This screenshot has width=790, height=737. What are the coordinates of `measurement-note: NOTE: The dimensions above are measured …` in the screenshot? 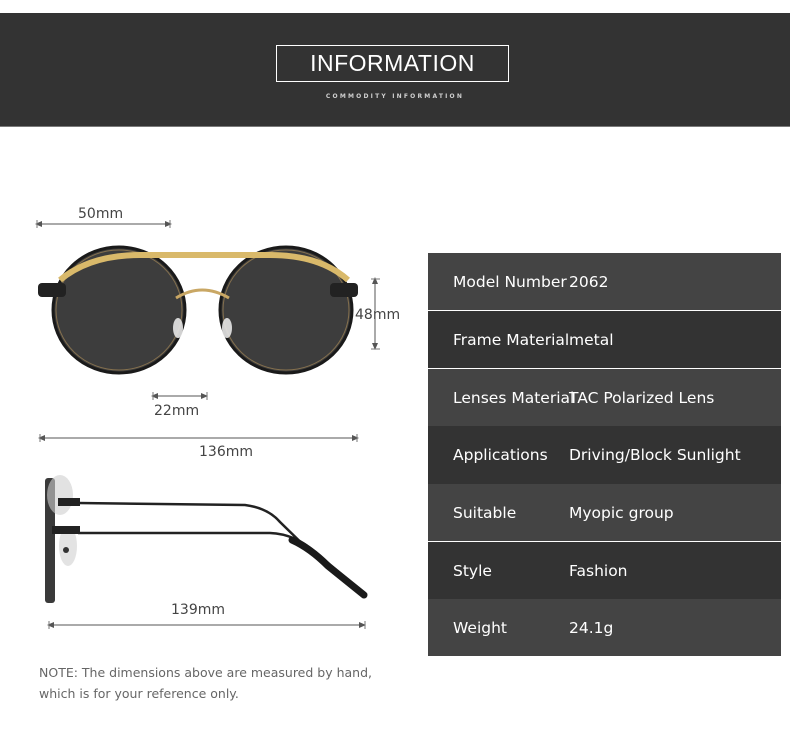 It's located at (219, 683).